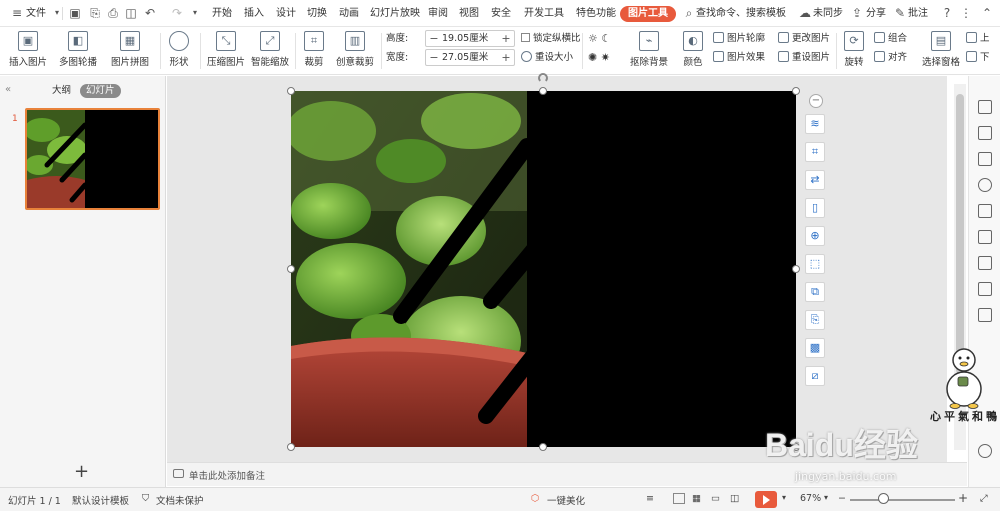 This screenshot has width=1000, height=511. I want to click on replace-picture-icon: ⇄, so click(815, 180).